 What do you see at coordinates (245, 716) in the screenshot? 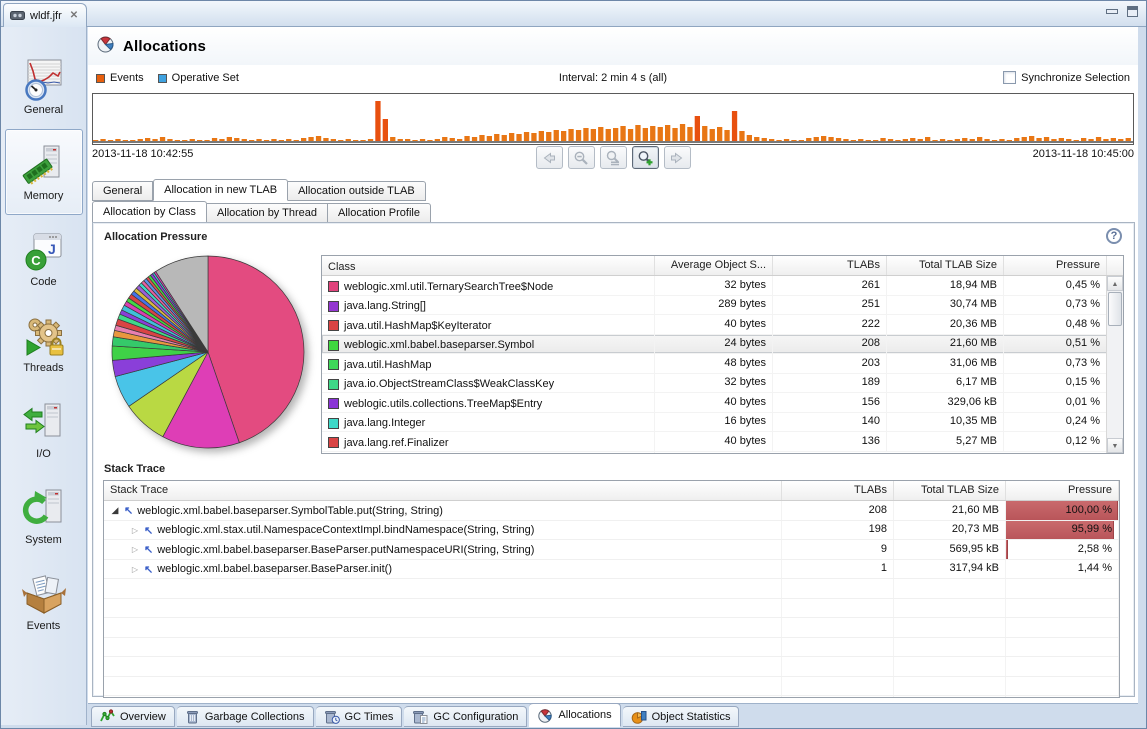
I see `page-tab-garbage-collections: Garbage Collections` at bounding box center [245, 716].